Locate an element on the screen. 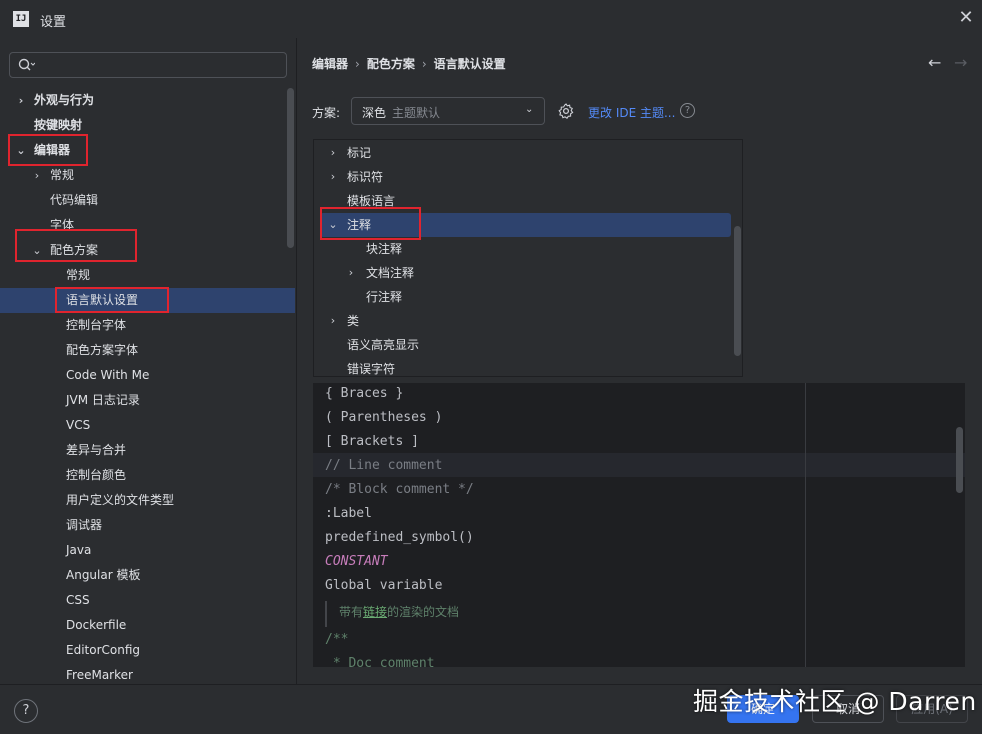 The image size is (982, 734). code-line: ( Parentheses ) is located at coordinates (384, 417).